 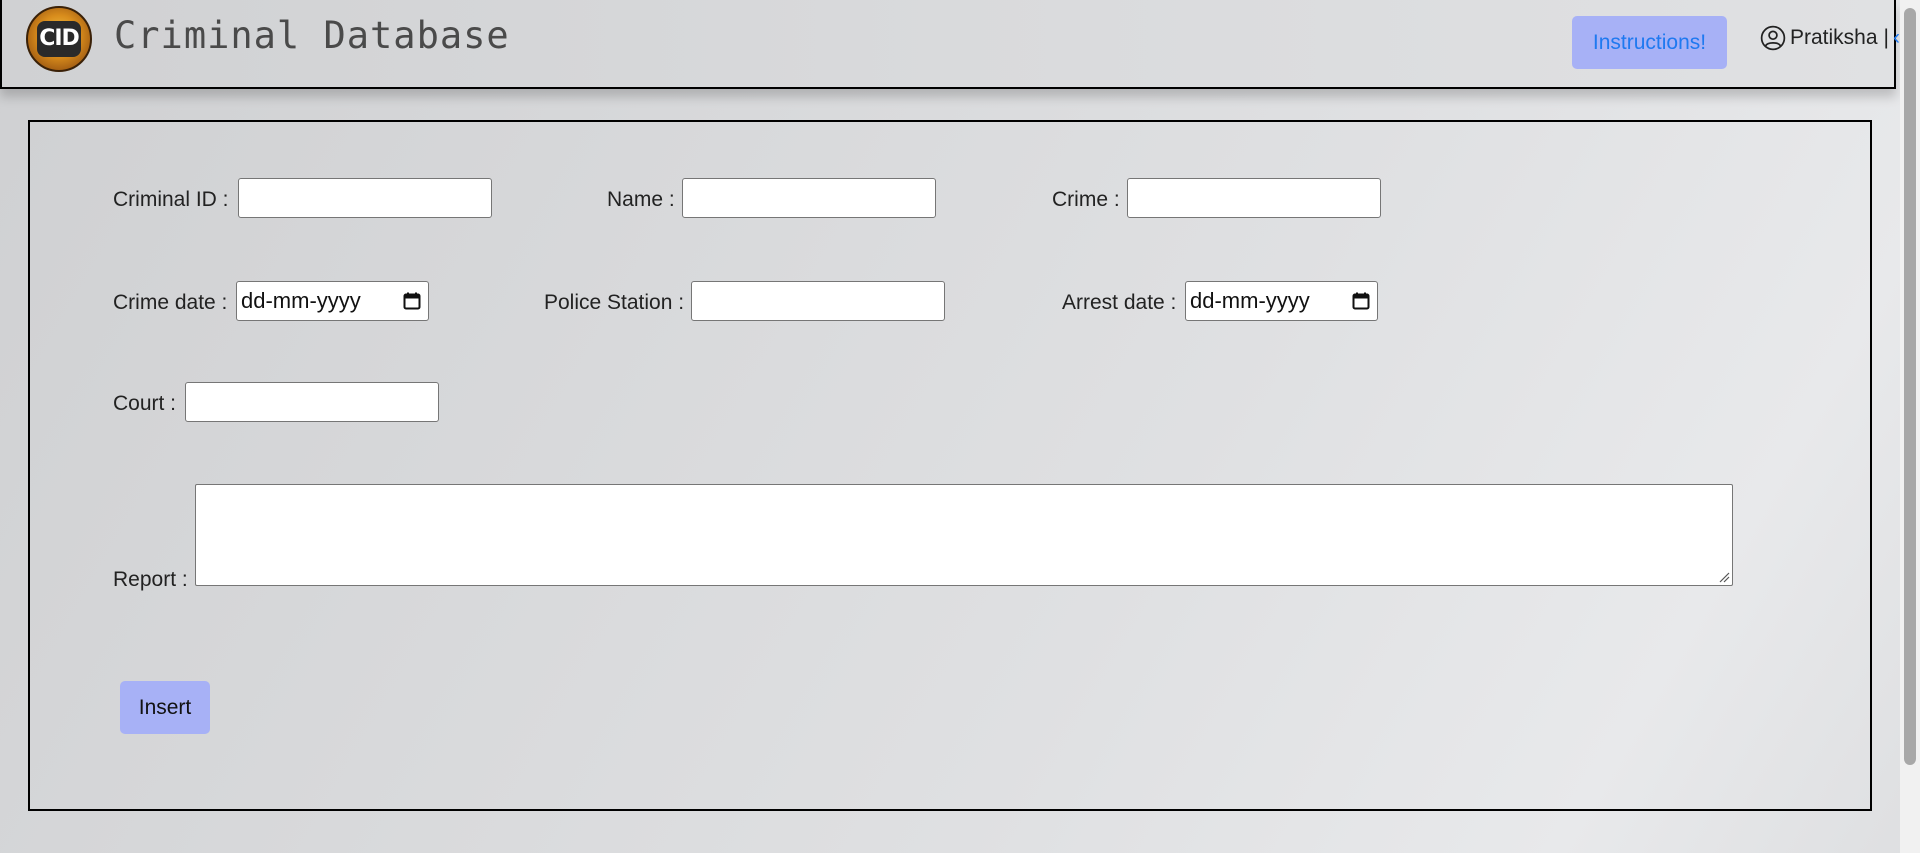 What do you see at coordinates (165, 707) in the screenshot?
I see `insert-button: Insert` at bounding box center [165, 707].